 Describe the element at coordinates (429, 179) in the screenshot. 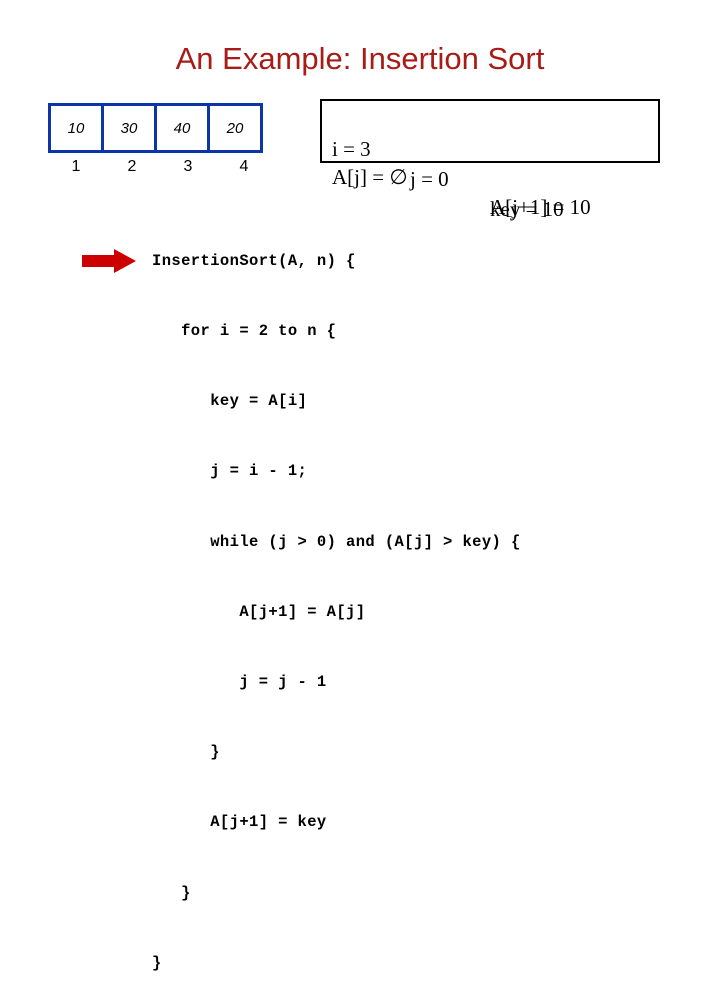

I see `status-value-j: j = 0` at that location.